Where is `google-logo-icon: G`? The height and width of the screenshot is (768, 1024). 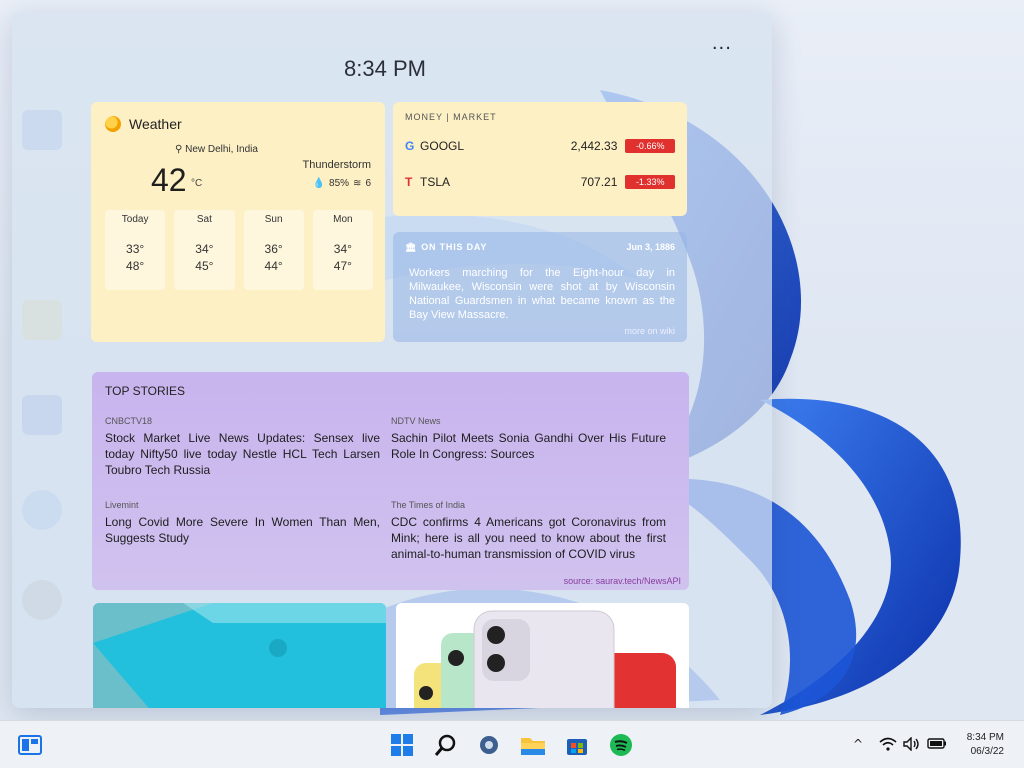 google-logo-icon: G is located at coordinates (410, 146).